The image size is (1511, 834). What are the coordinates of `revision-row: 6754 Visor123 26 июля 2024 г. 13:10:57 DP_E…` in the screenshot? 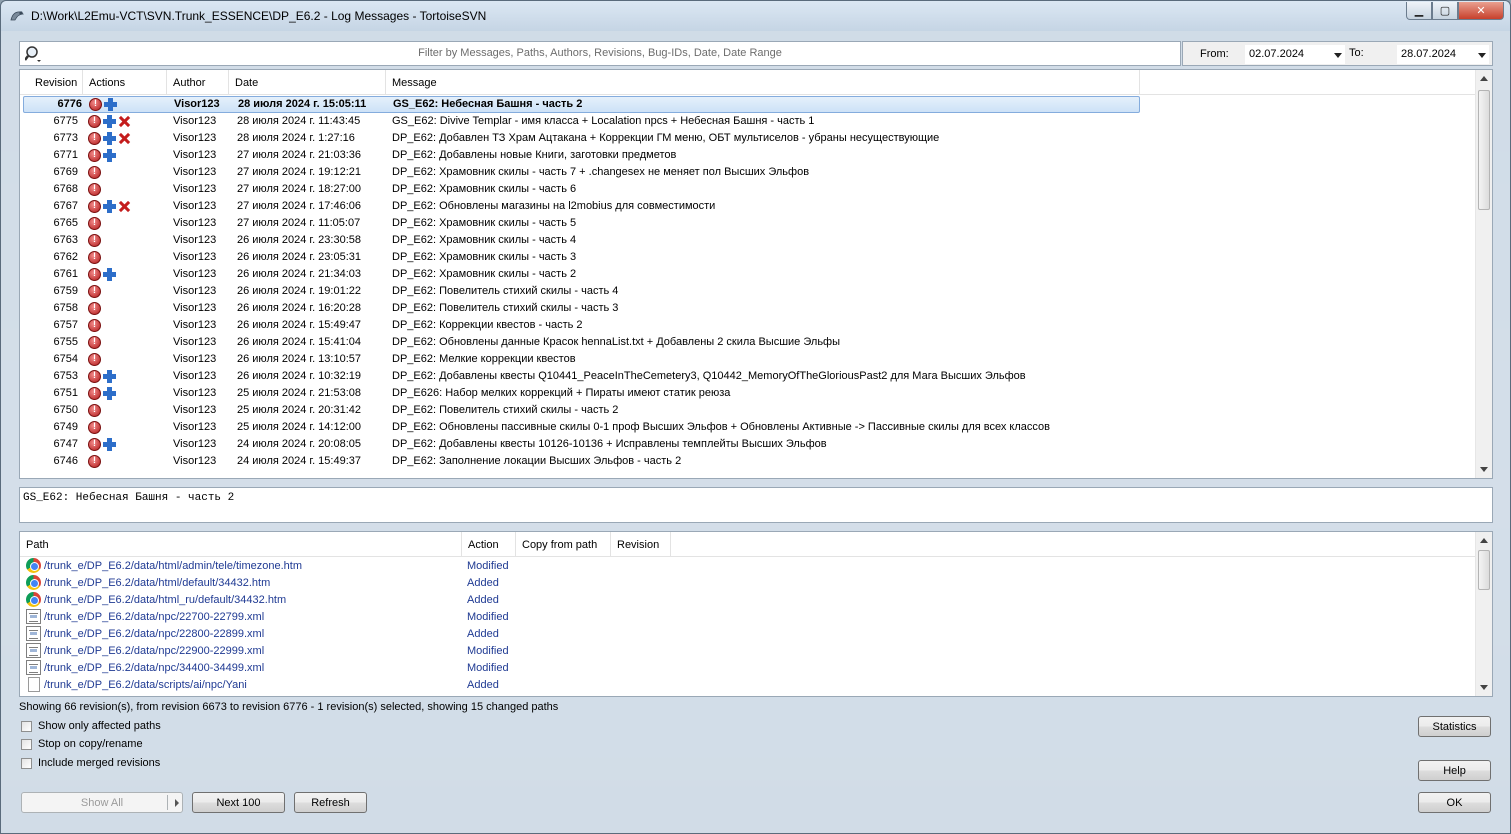 It's located at (747, 359).